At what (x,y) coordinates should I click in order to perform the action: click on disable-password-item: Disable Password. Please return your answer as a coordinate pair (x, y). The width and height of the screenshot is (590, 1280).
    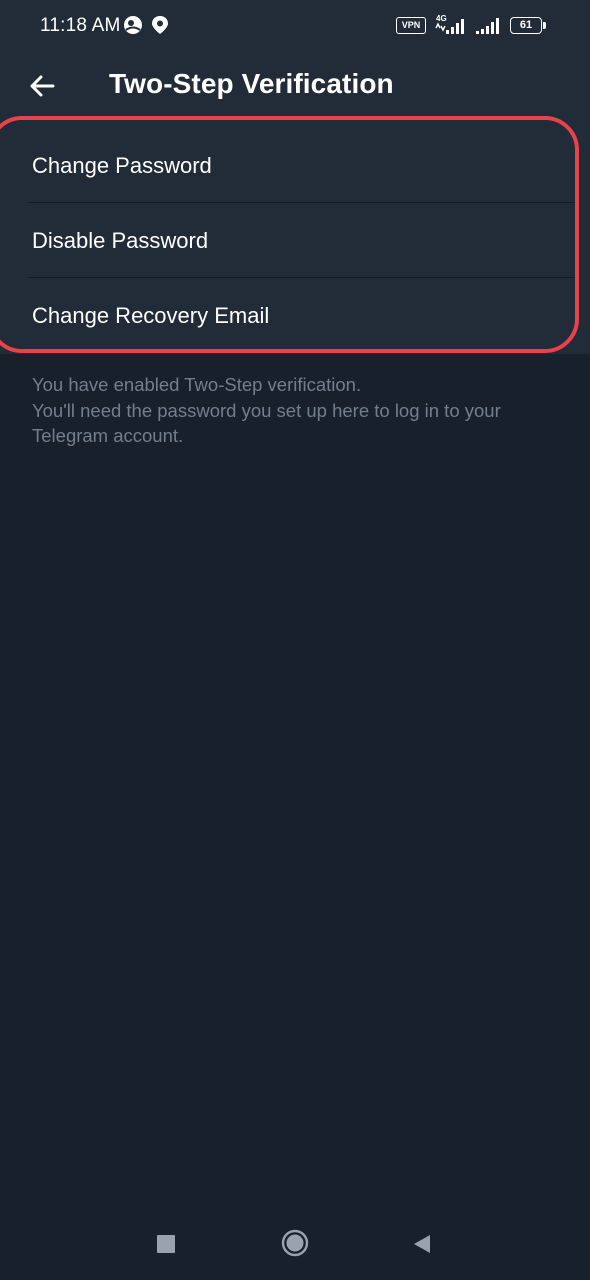
    Looking at the image, I should click on (295, 240).